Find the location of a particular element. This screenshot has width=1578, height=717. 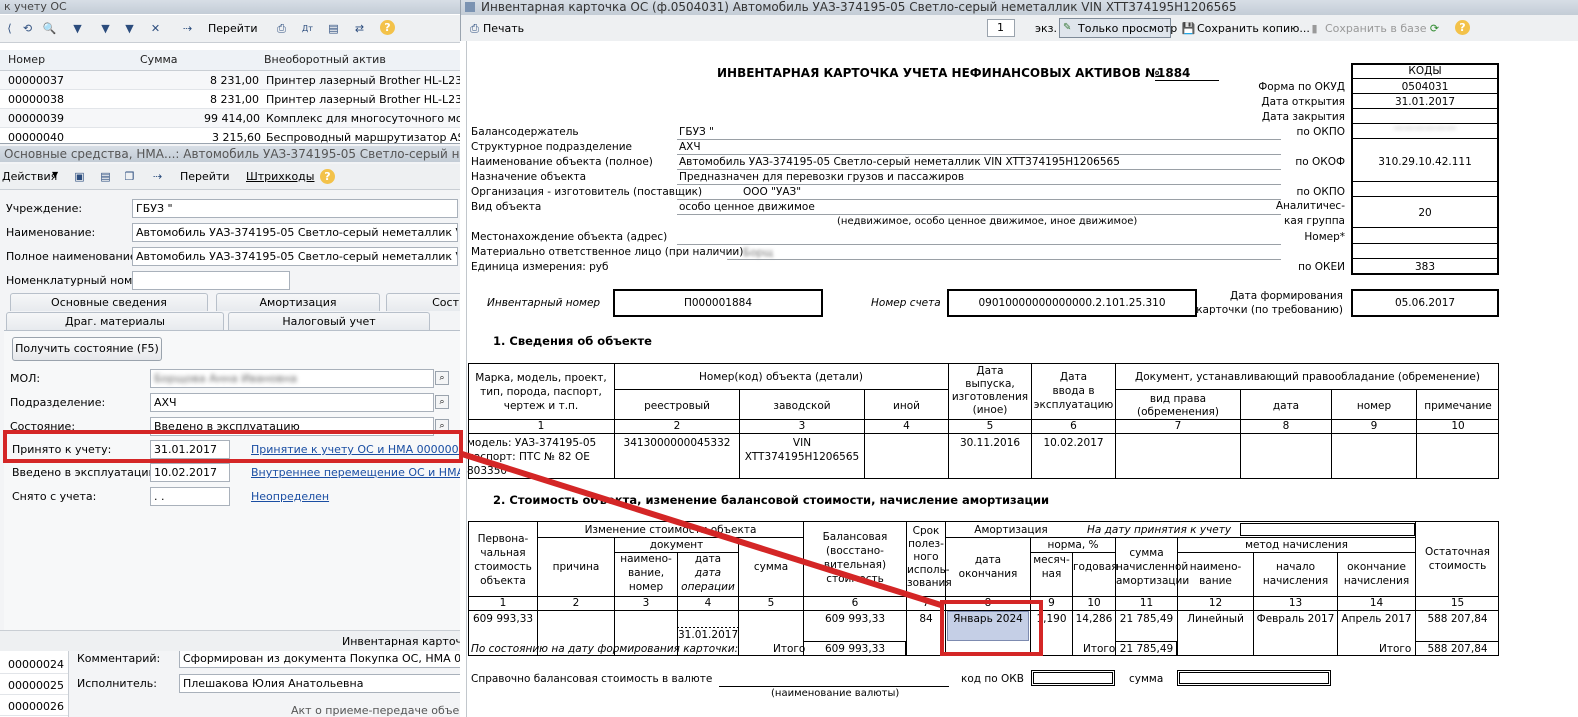

row-number: 00000026 is located at coordinates (36, 706).